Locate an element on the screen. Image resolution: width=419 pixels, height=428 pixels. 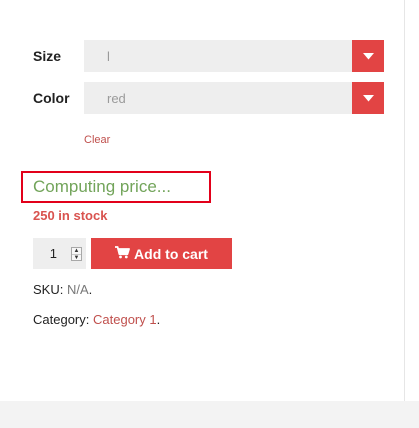
size-select: l is located at coordinates (234, 56).